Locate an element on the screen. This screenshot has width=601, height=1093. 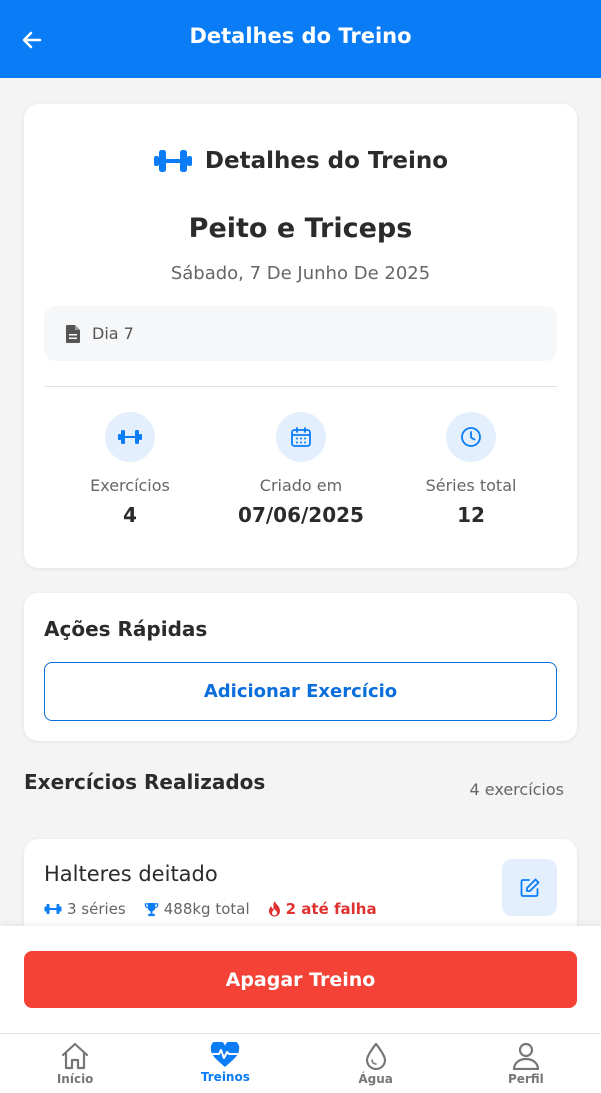
stat-total-sets: Séries total 12 is located at coordinates (471, 469).